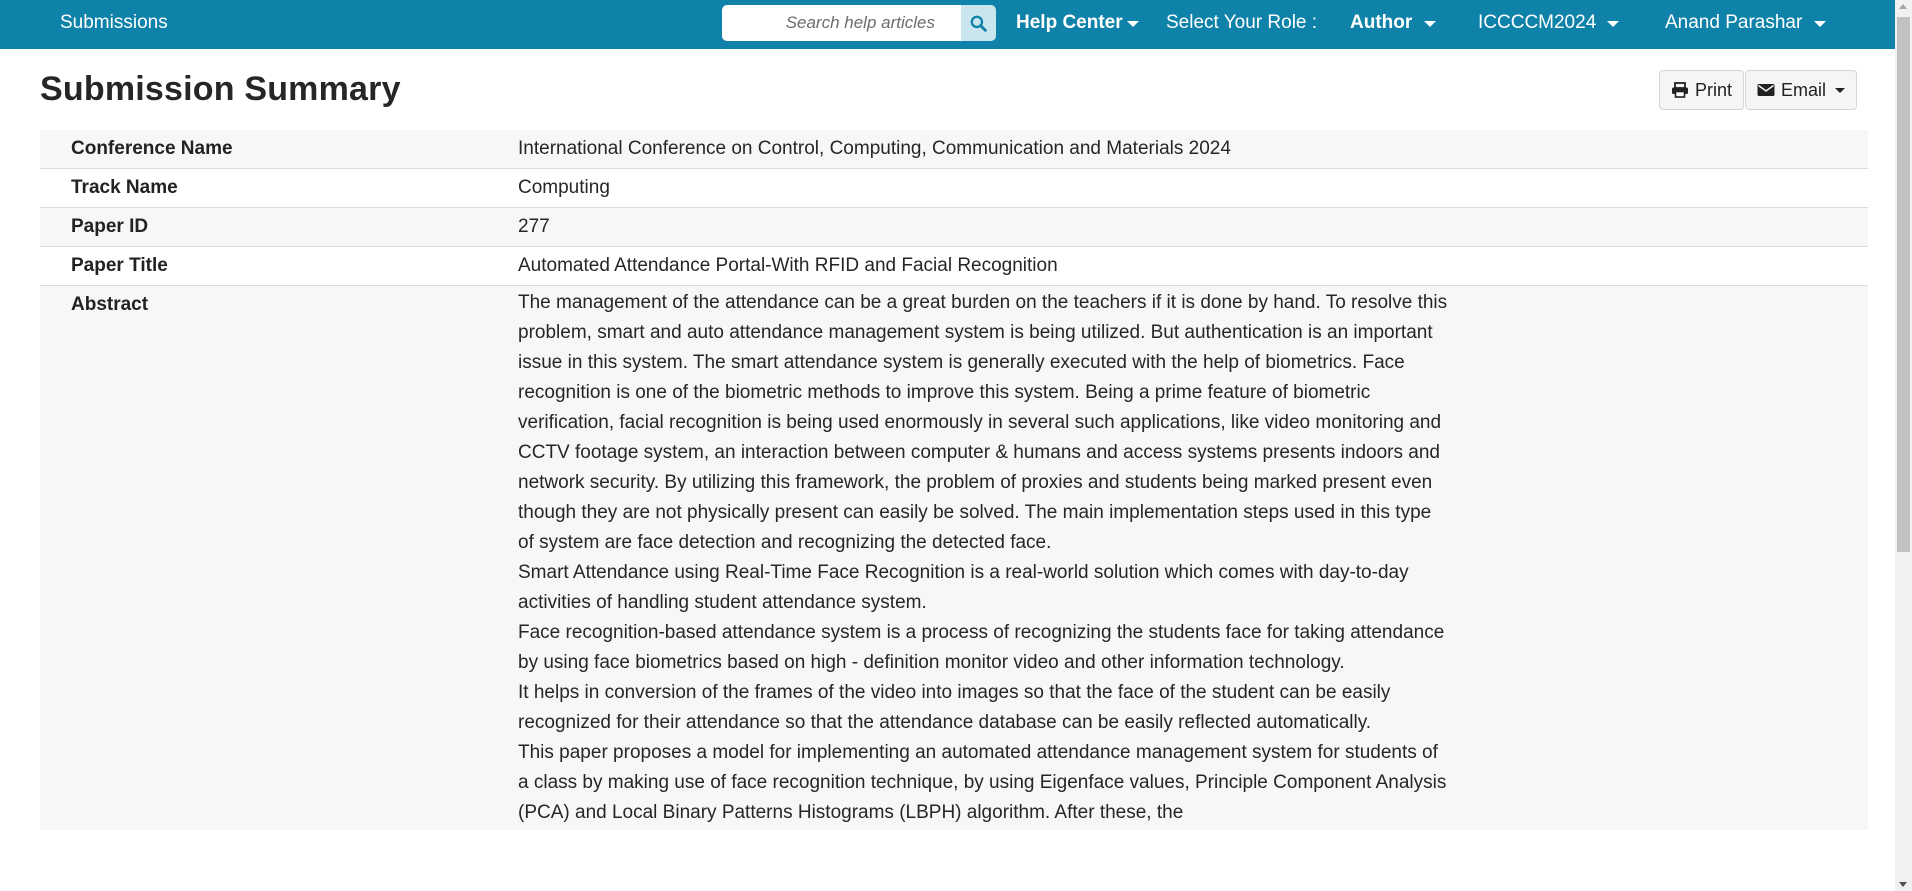 The height and width of the screenshot is (891, 1912). I want to click on table-row: Track Name Computing, so click(954, 187).